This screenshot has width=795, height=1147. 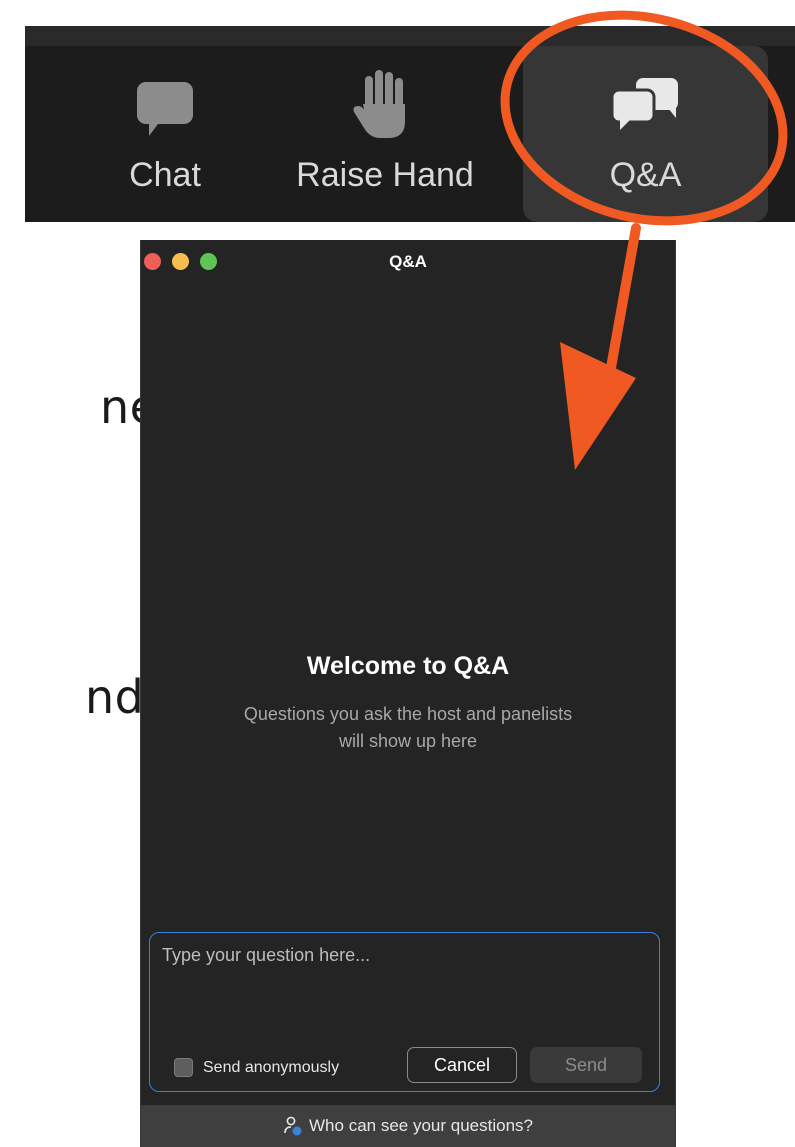 What do you see at coordinates (421, 1125) in the screenshot?
I see `visibility-info-text: Who can see your questions?` at bounding box center [421, 1125].